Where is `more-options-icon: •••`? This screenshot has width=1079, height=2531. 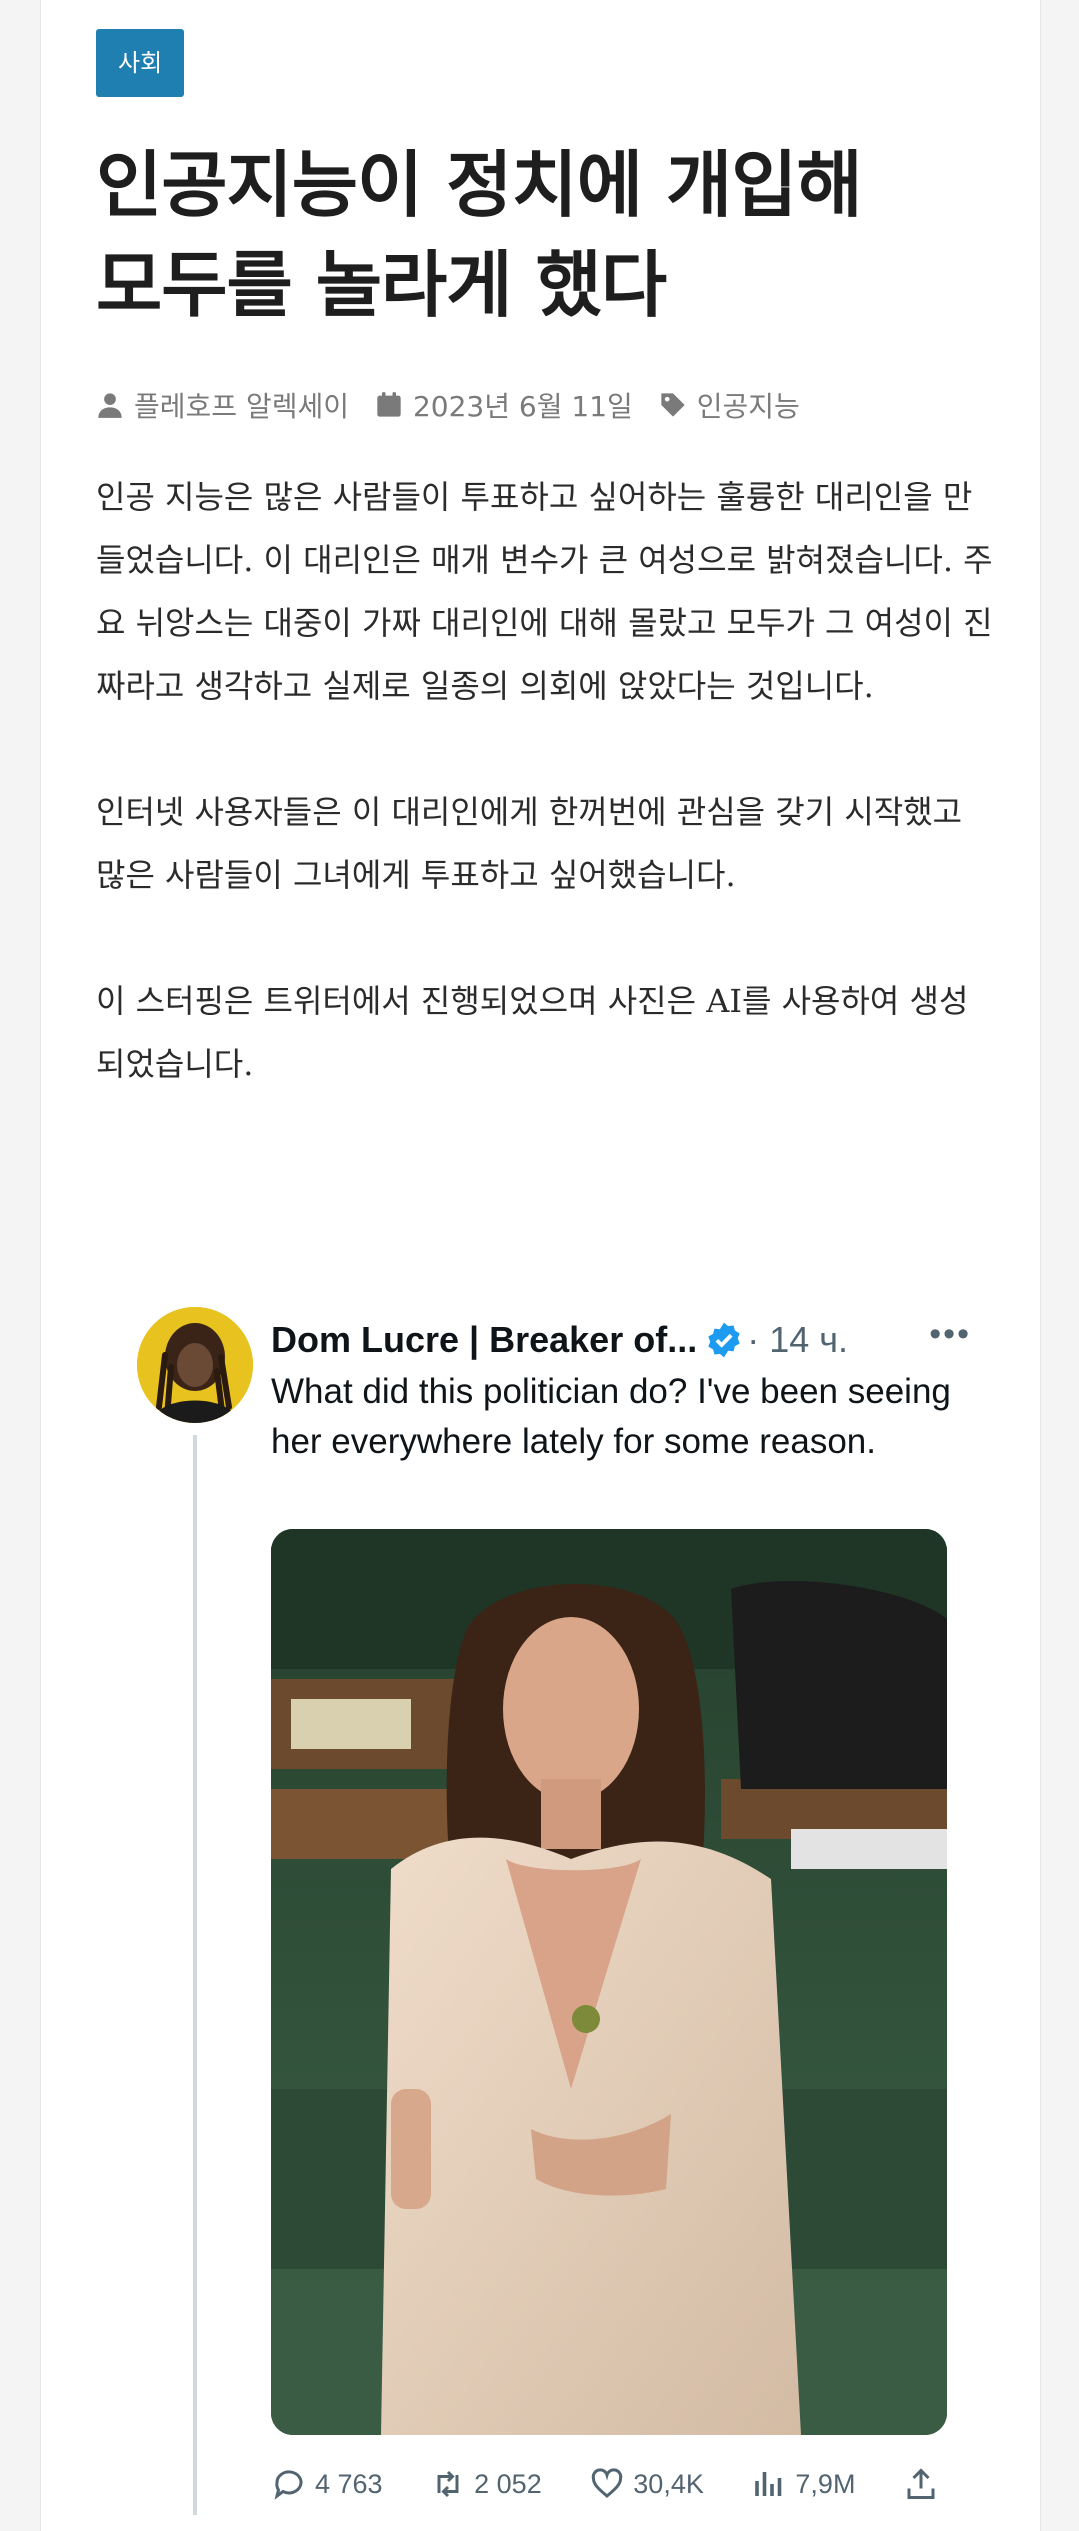
more-options-icon: ••• is located at coordinates (950, 1334).